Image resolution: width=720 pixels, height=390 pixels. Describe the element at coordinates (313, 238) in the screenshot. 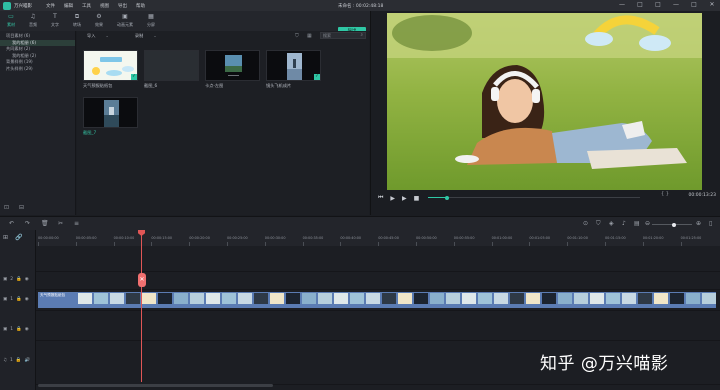

I see `ruler-time-label: 00:00:35:00` at that location.